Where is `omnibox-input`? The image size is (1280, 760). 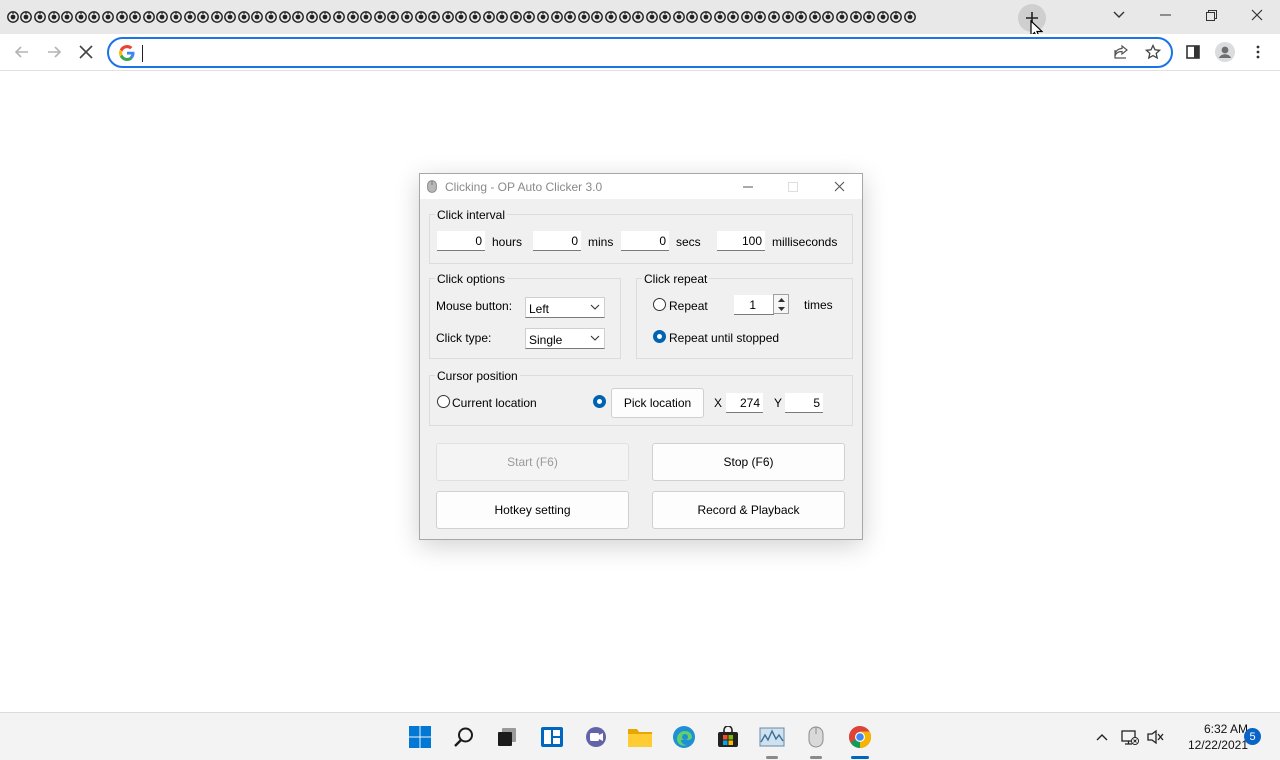 omnibox-input is located at coordinates (621, 53).